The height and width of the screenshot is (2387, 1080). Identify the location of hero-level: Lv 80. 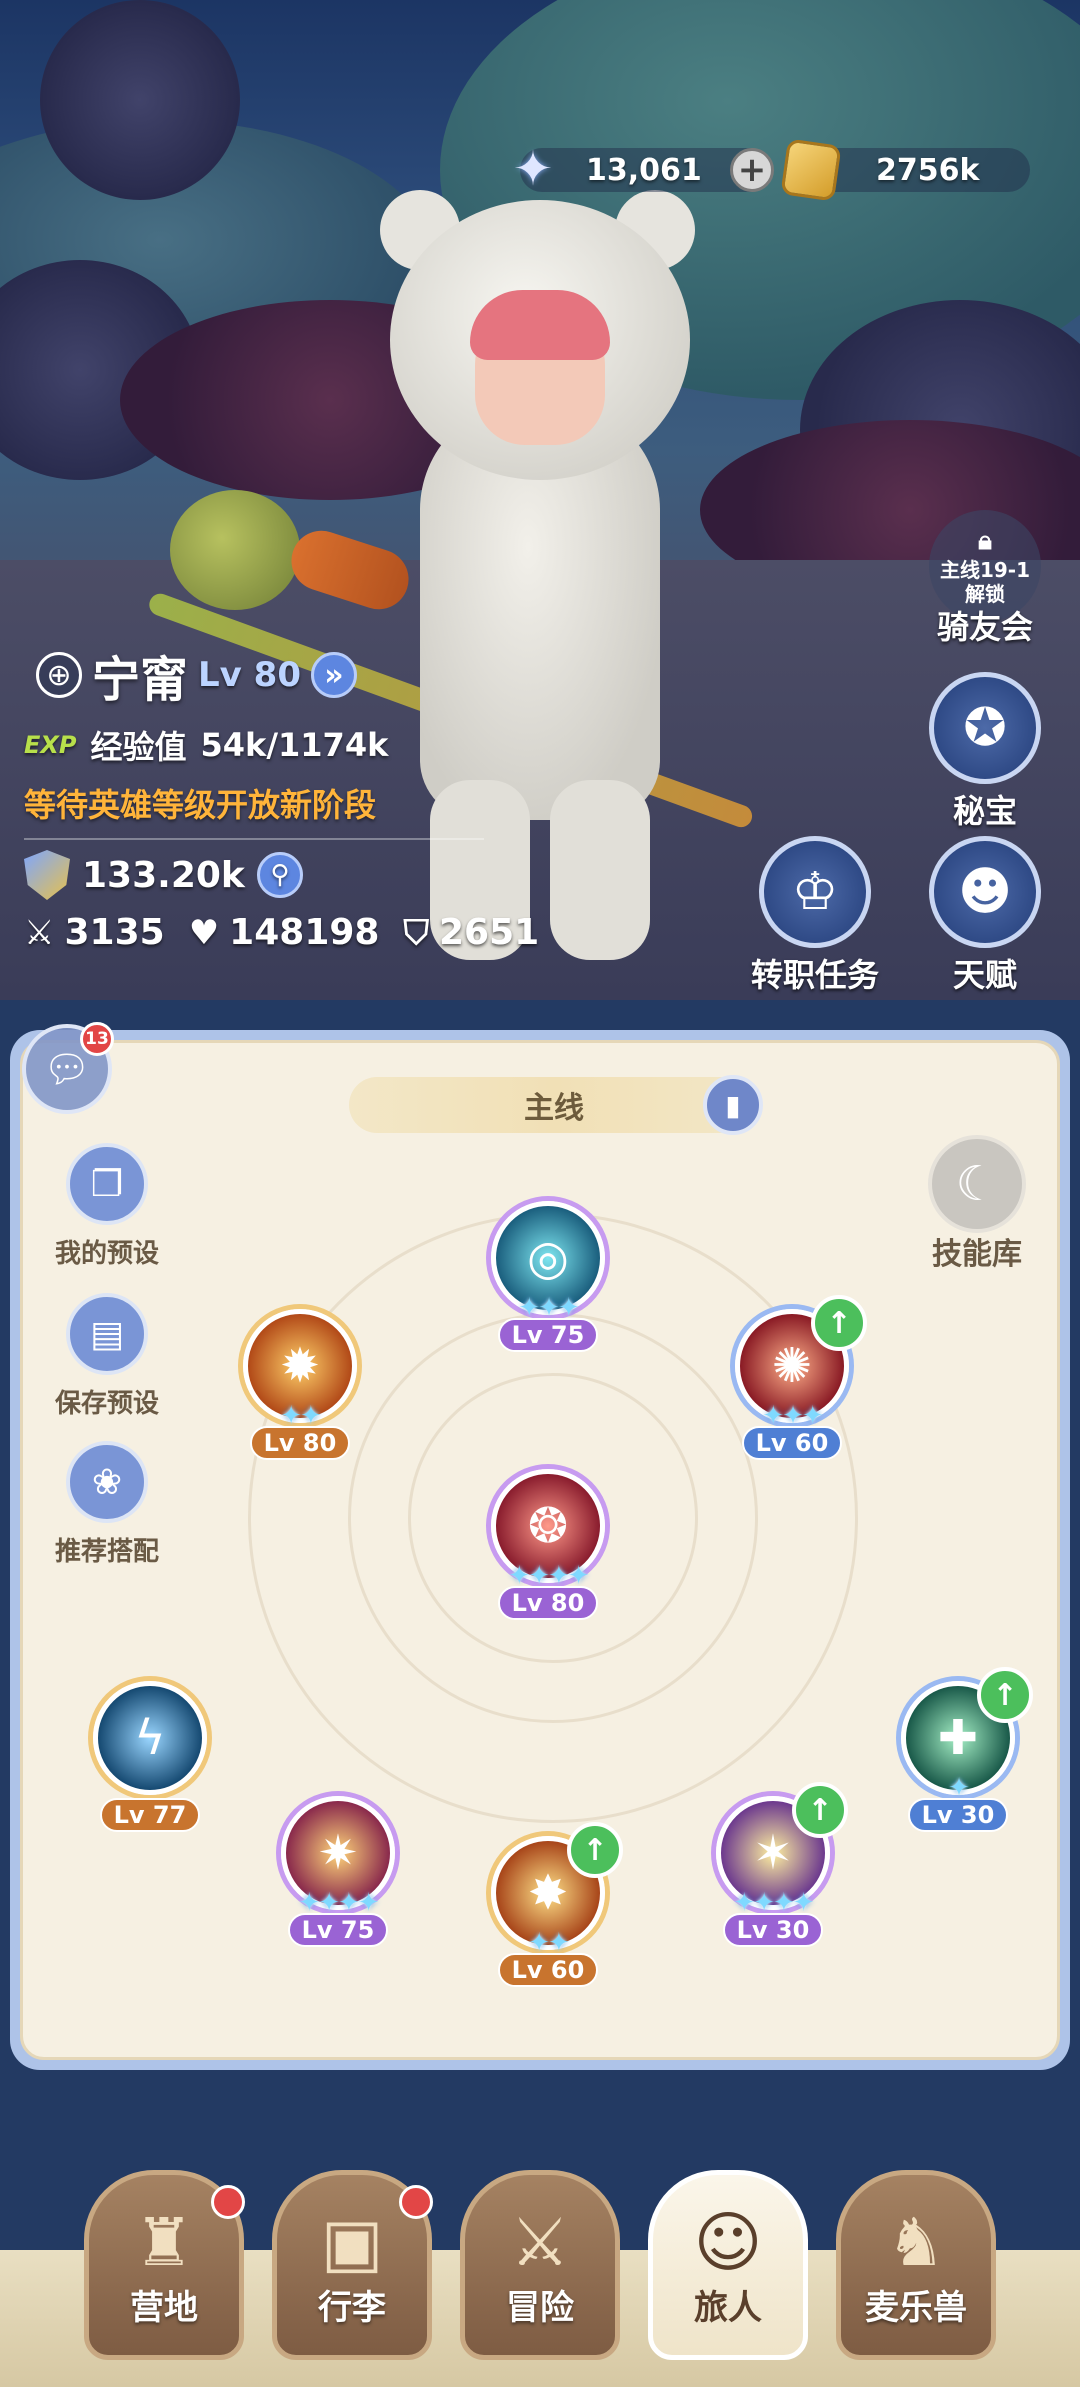
(249, 675).